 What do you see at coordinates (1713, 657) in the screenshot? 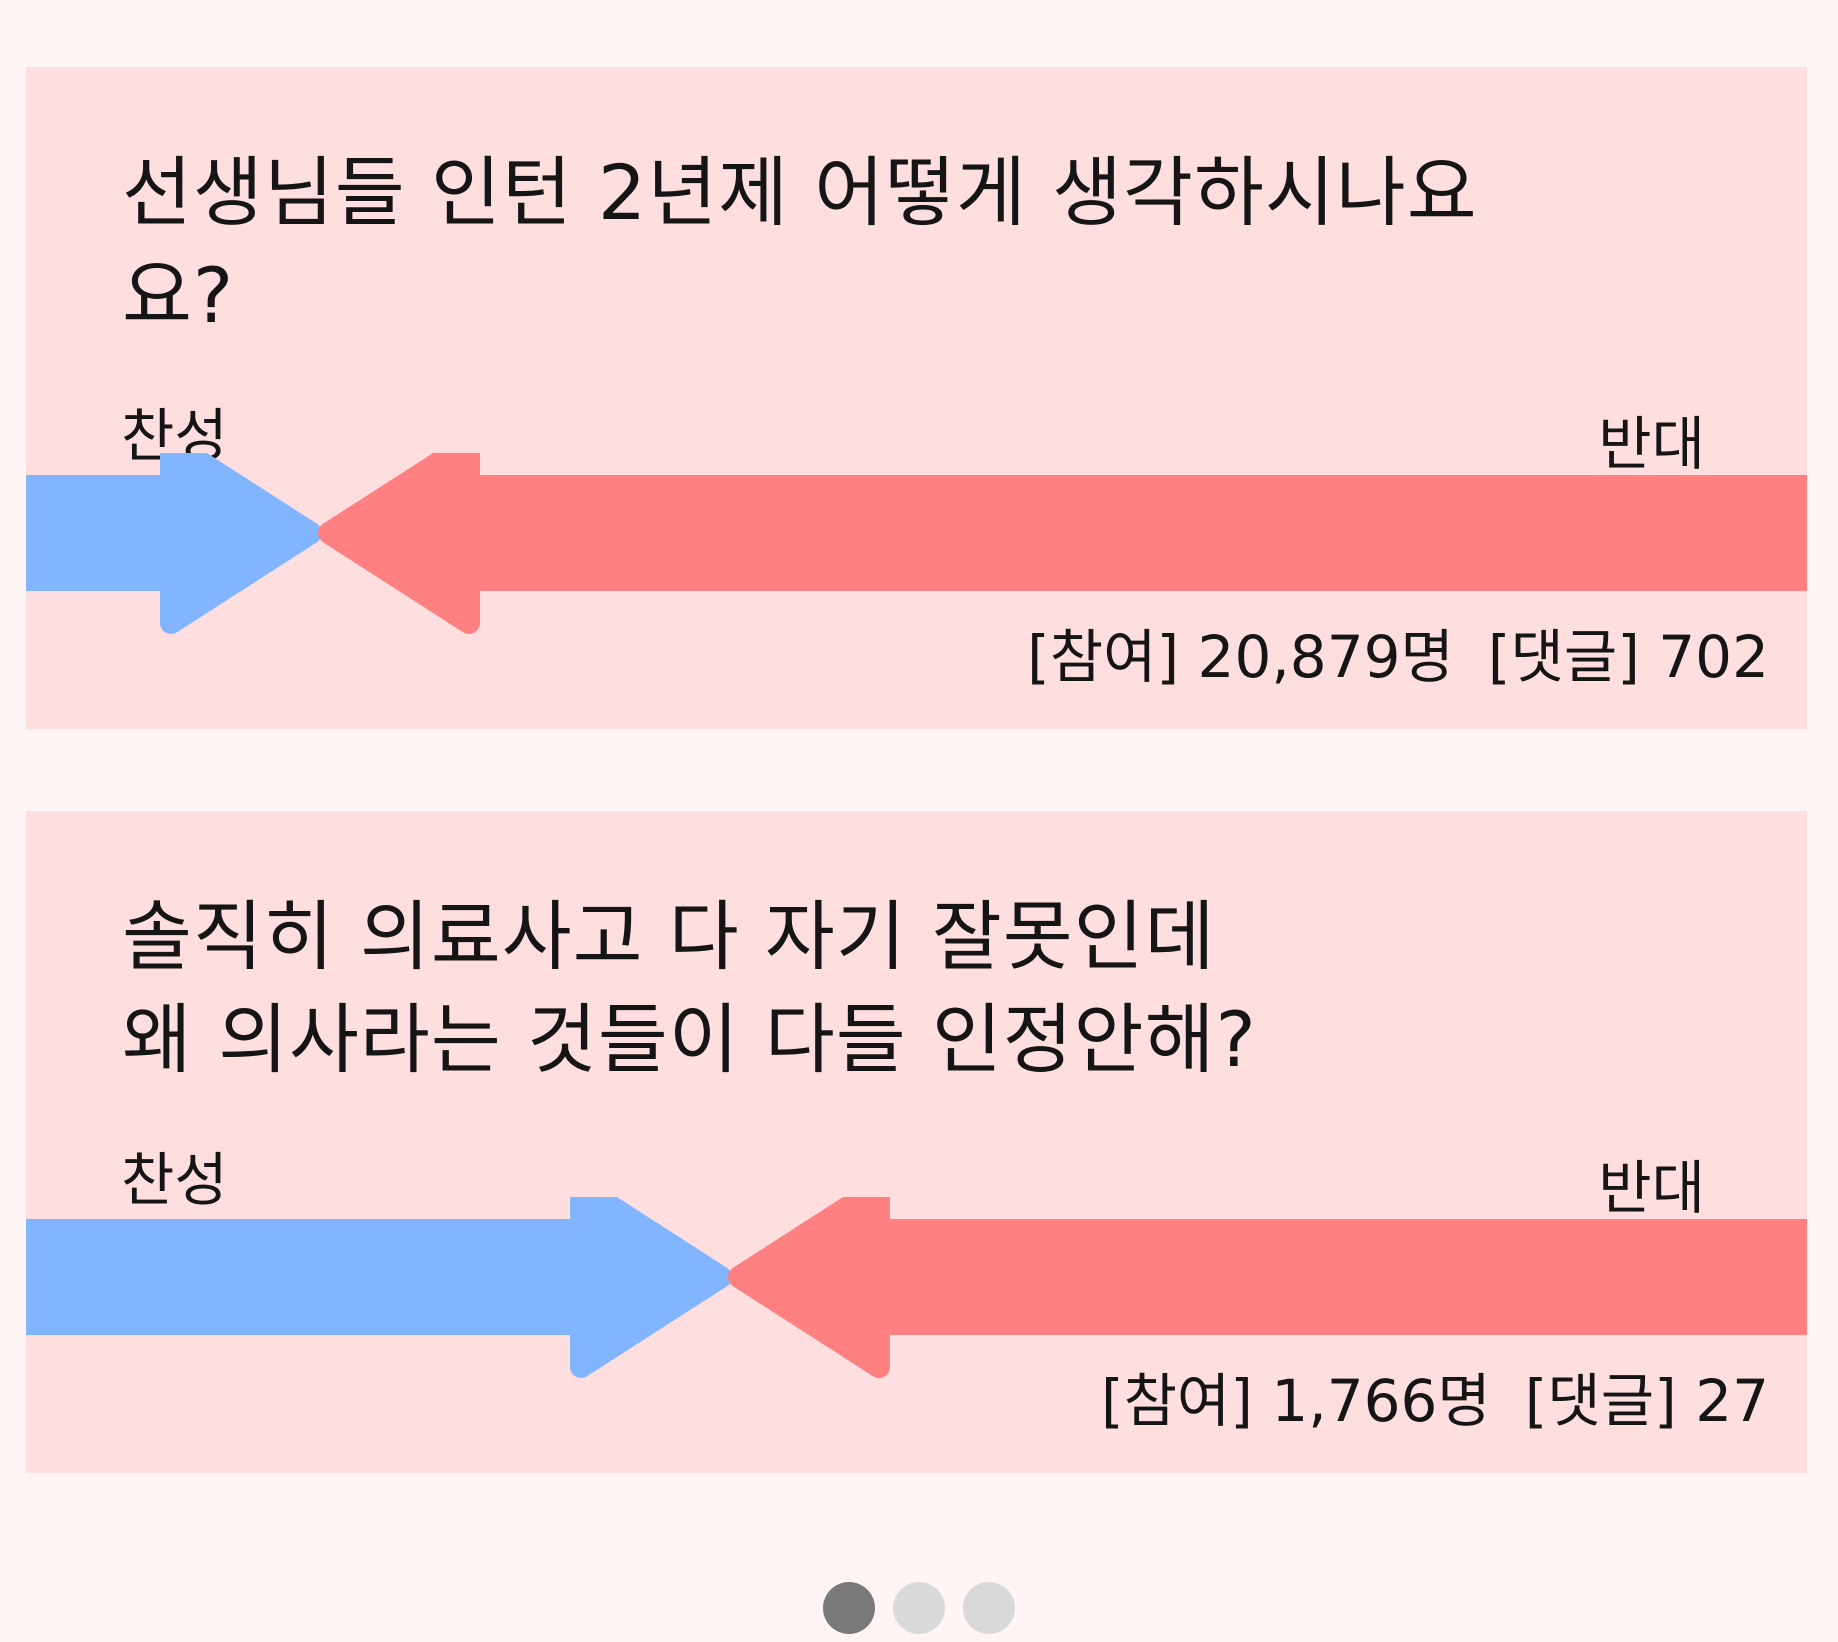
I see `comments-count: 702` at bounding box center [1713, 657].